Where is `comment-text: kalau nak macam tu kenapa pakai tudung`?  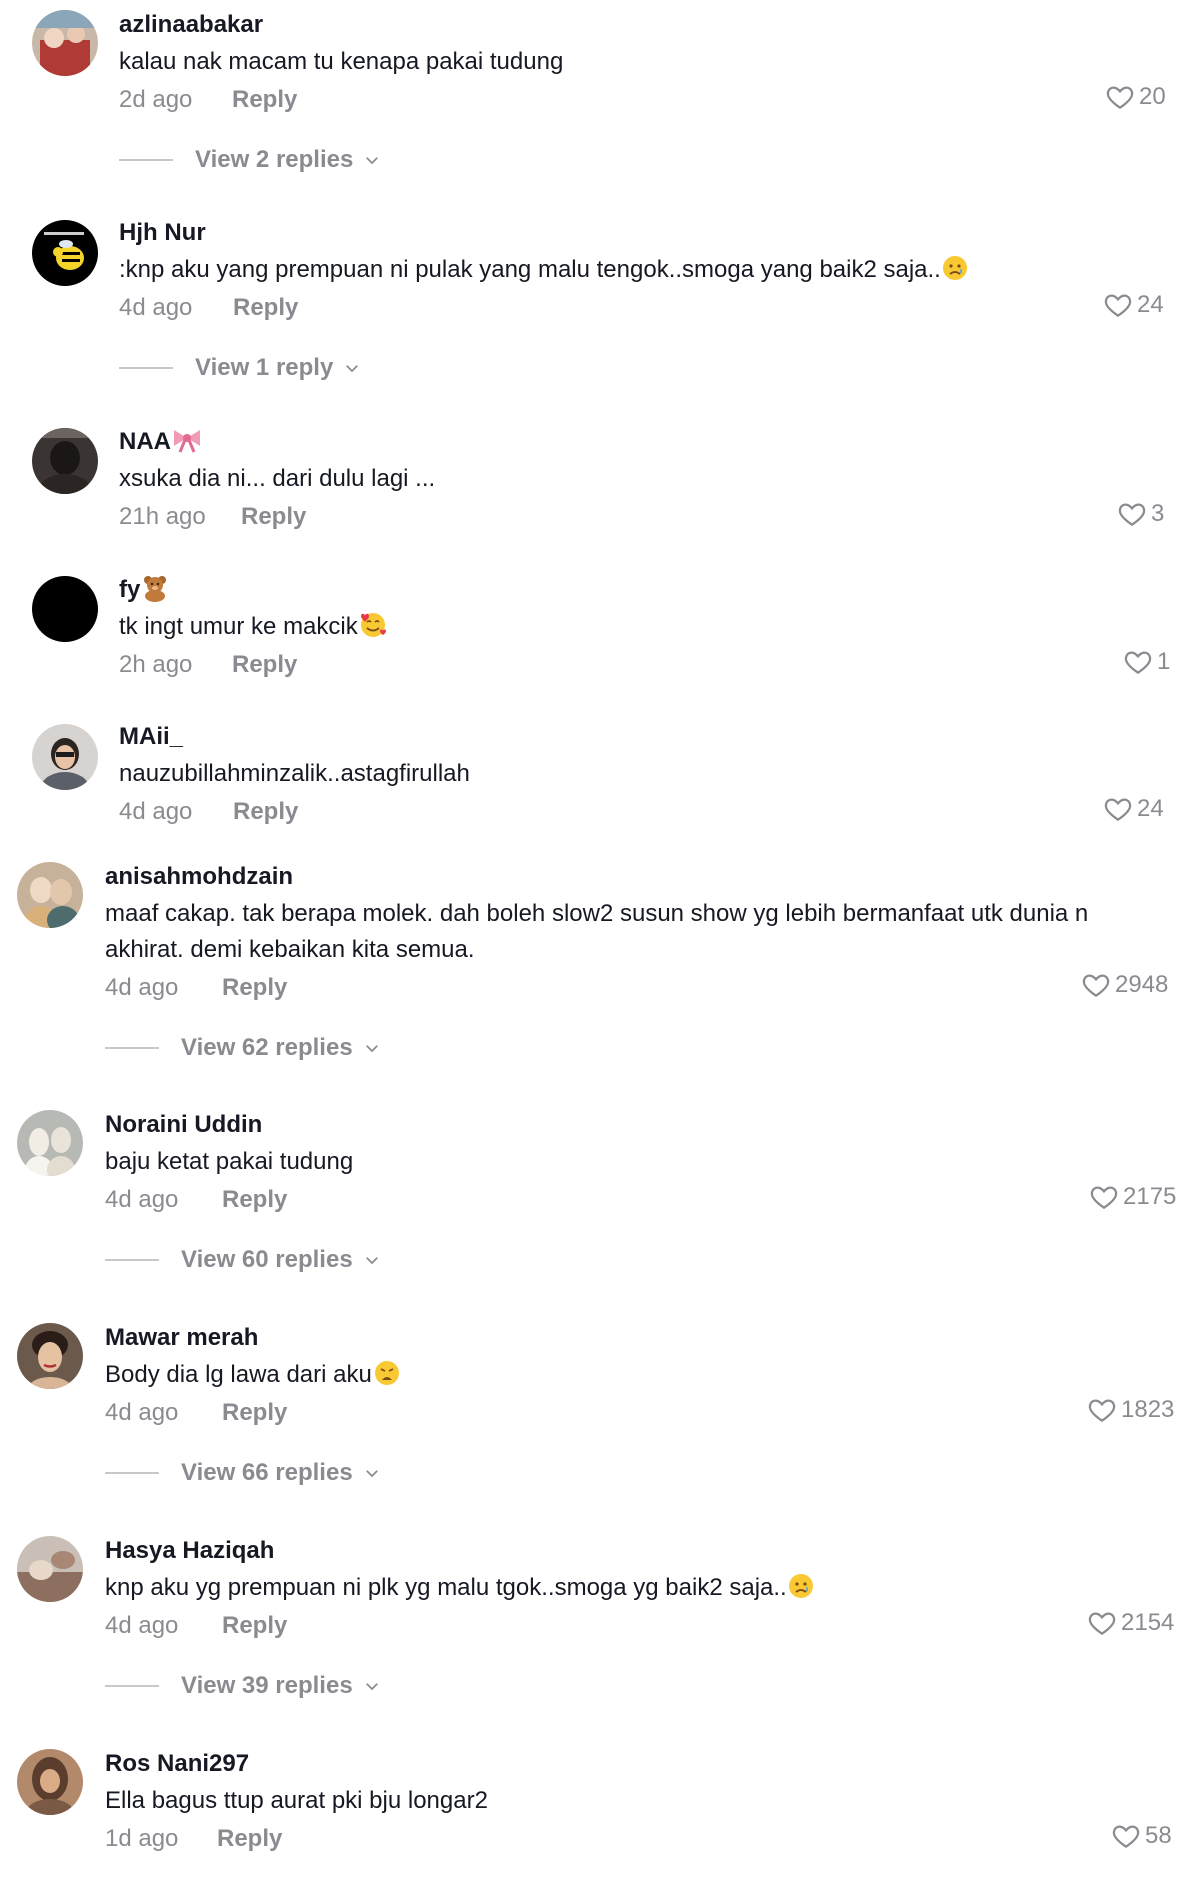
comment-text: kalau nak macam tu kenapa pakai tudung is located at coordinates (341, 61).